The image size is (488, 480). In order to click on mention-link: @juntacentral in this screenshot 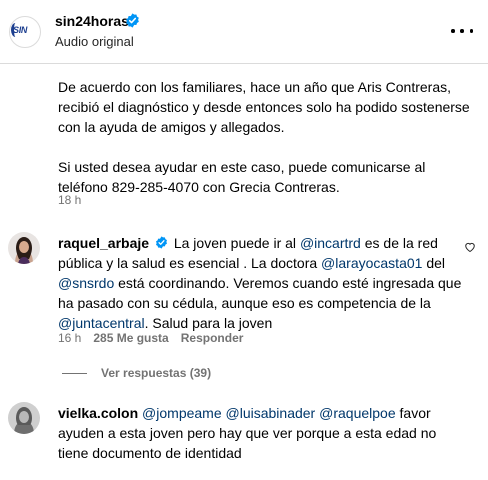, I will do `click(101, 323)`.